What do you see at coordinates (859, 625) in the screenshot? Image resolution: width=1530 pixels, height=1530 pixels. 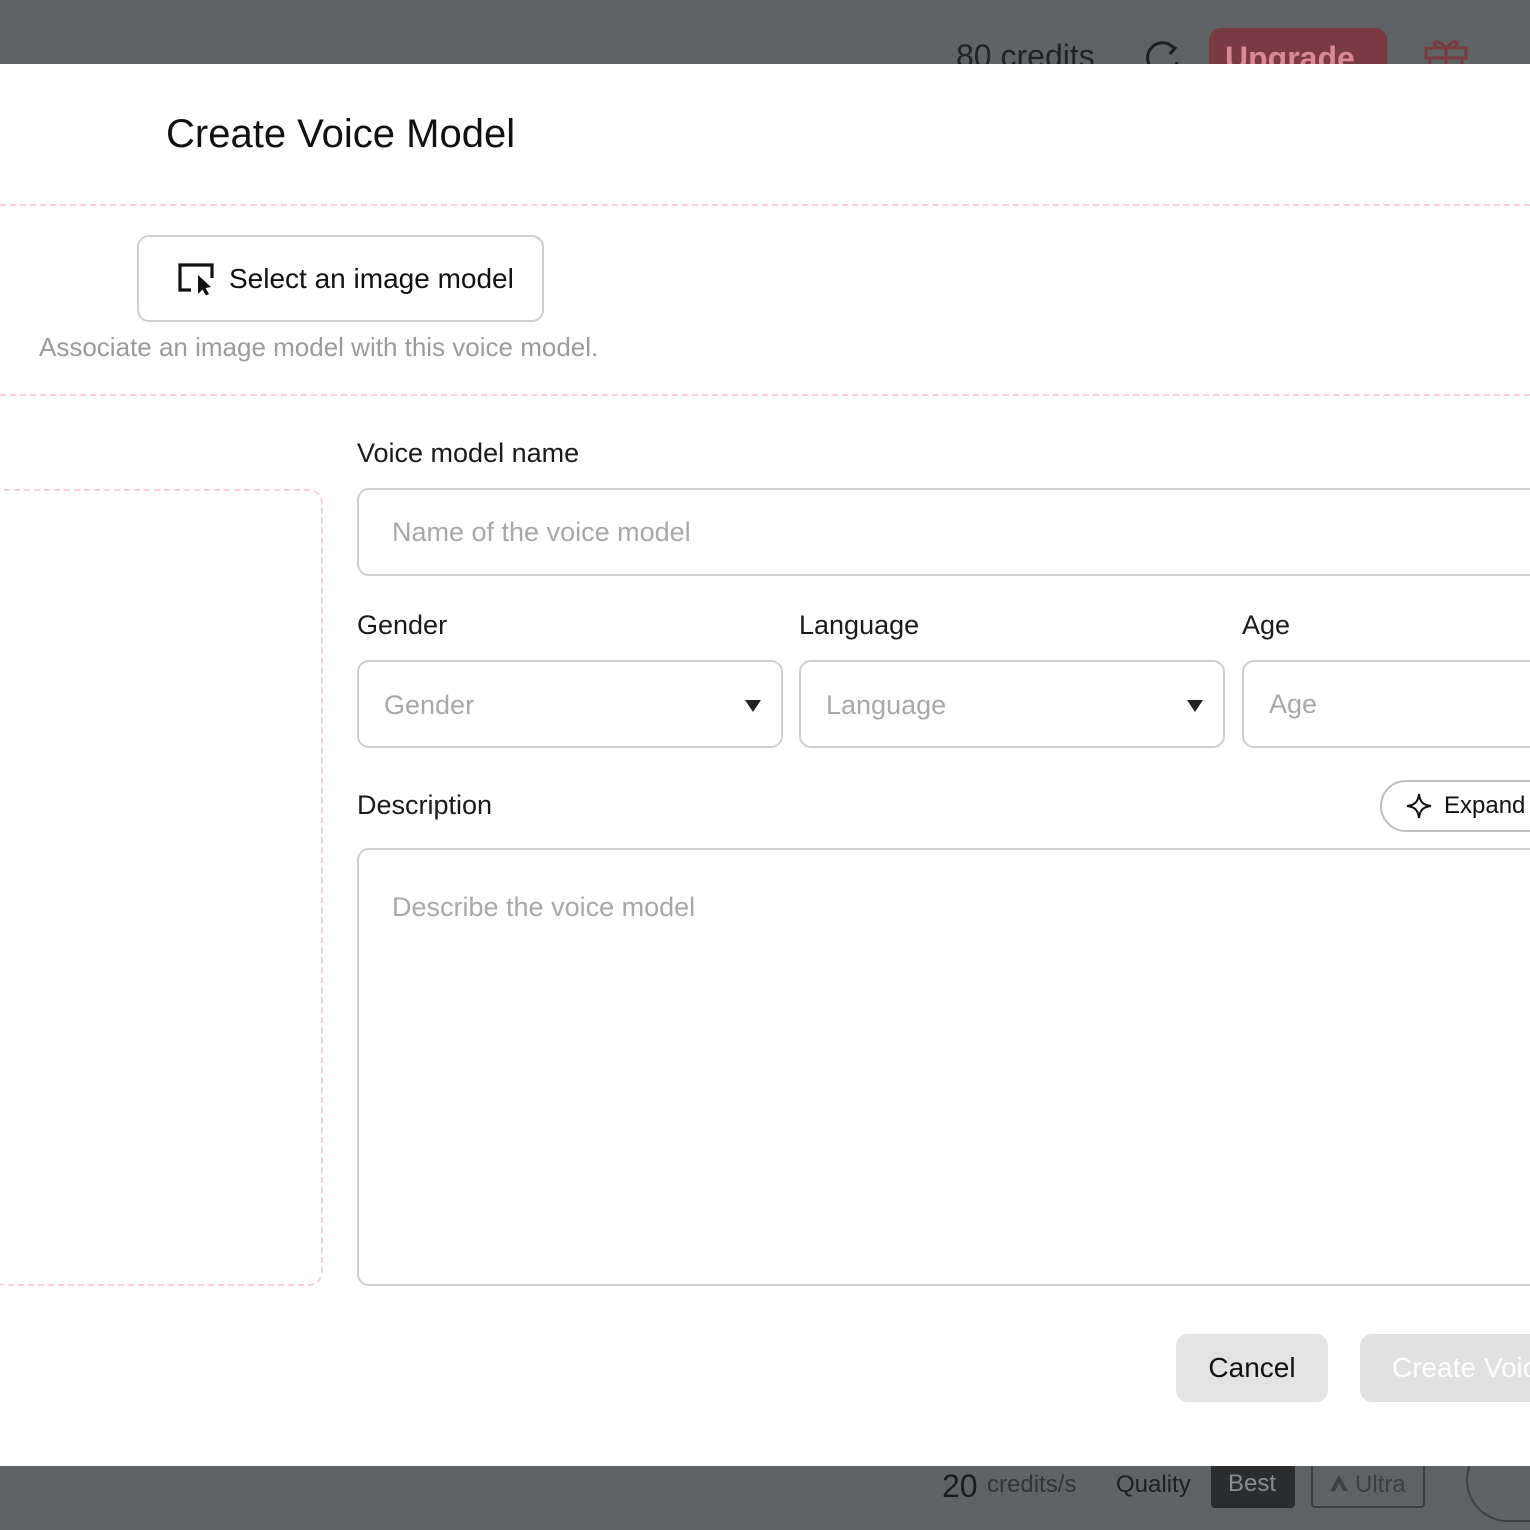 I see `language-label: Language` at bounding box center [859, 625].